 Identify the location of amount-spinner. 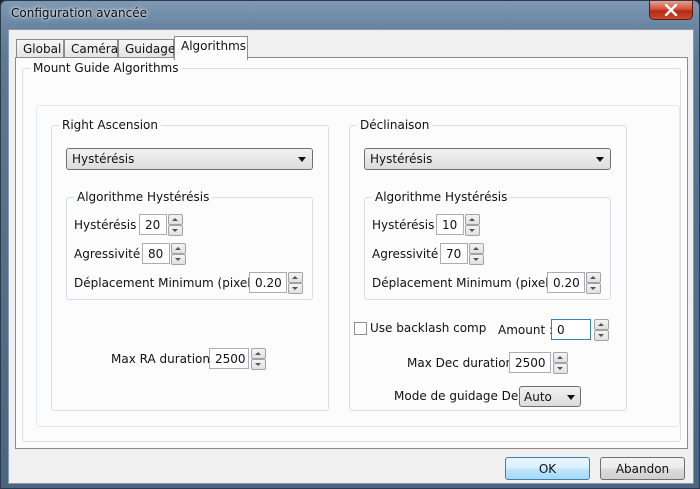
(601, 330).